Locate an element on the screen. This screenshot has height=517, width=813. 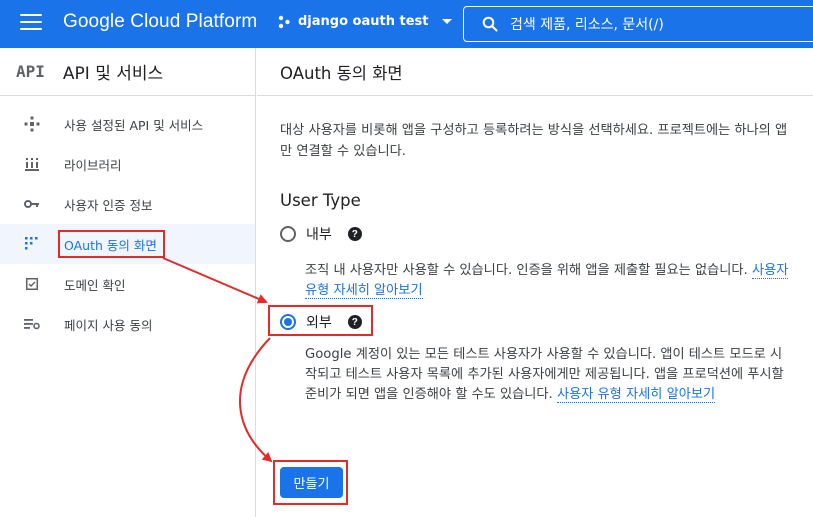
annotation-box-external is located at coordinates (320, 320).